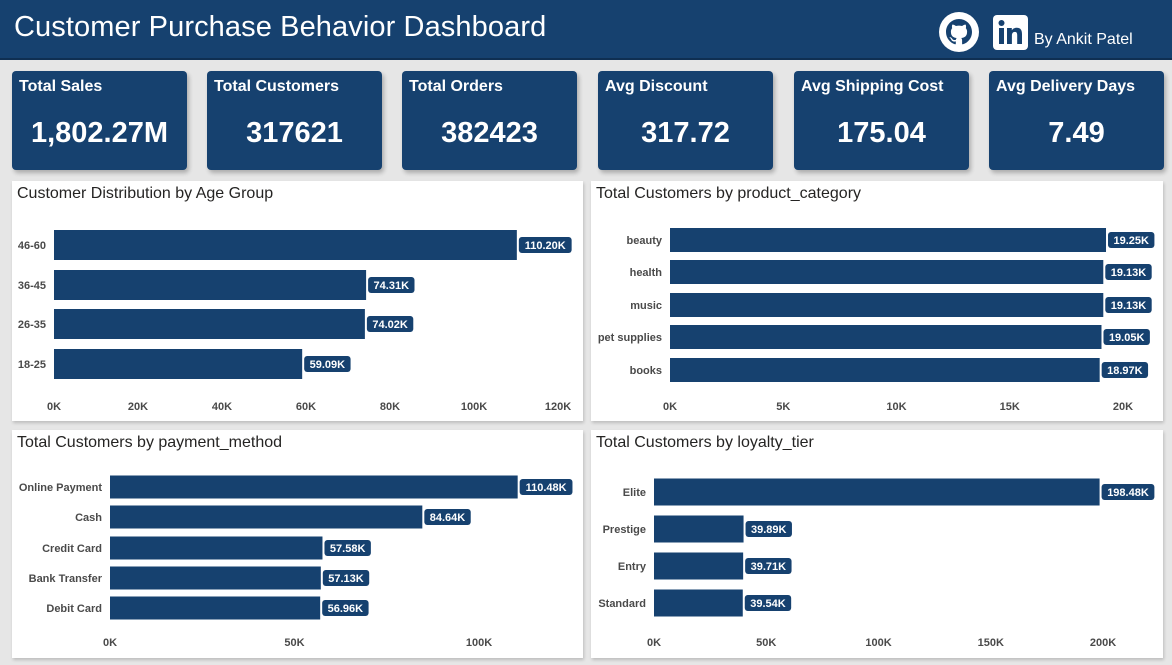 This screenshot has height=665, width=1172. I want to click on kpi-card-total-customers: Total Customers 317621, so click(294, 120).